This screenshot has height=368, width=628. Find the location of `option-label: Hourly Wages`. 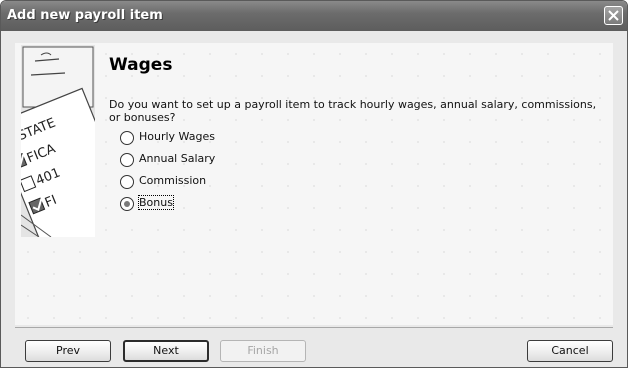

option-label: Hourly Wages is located at coordinates (177, 136).